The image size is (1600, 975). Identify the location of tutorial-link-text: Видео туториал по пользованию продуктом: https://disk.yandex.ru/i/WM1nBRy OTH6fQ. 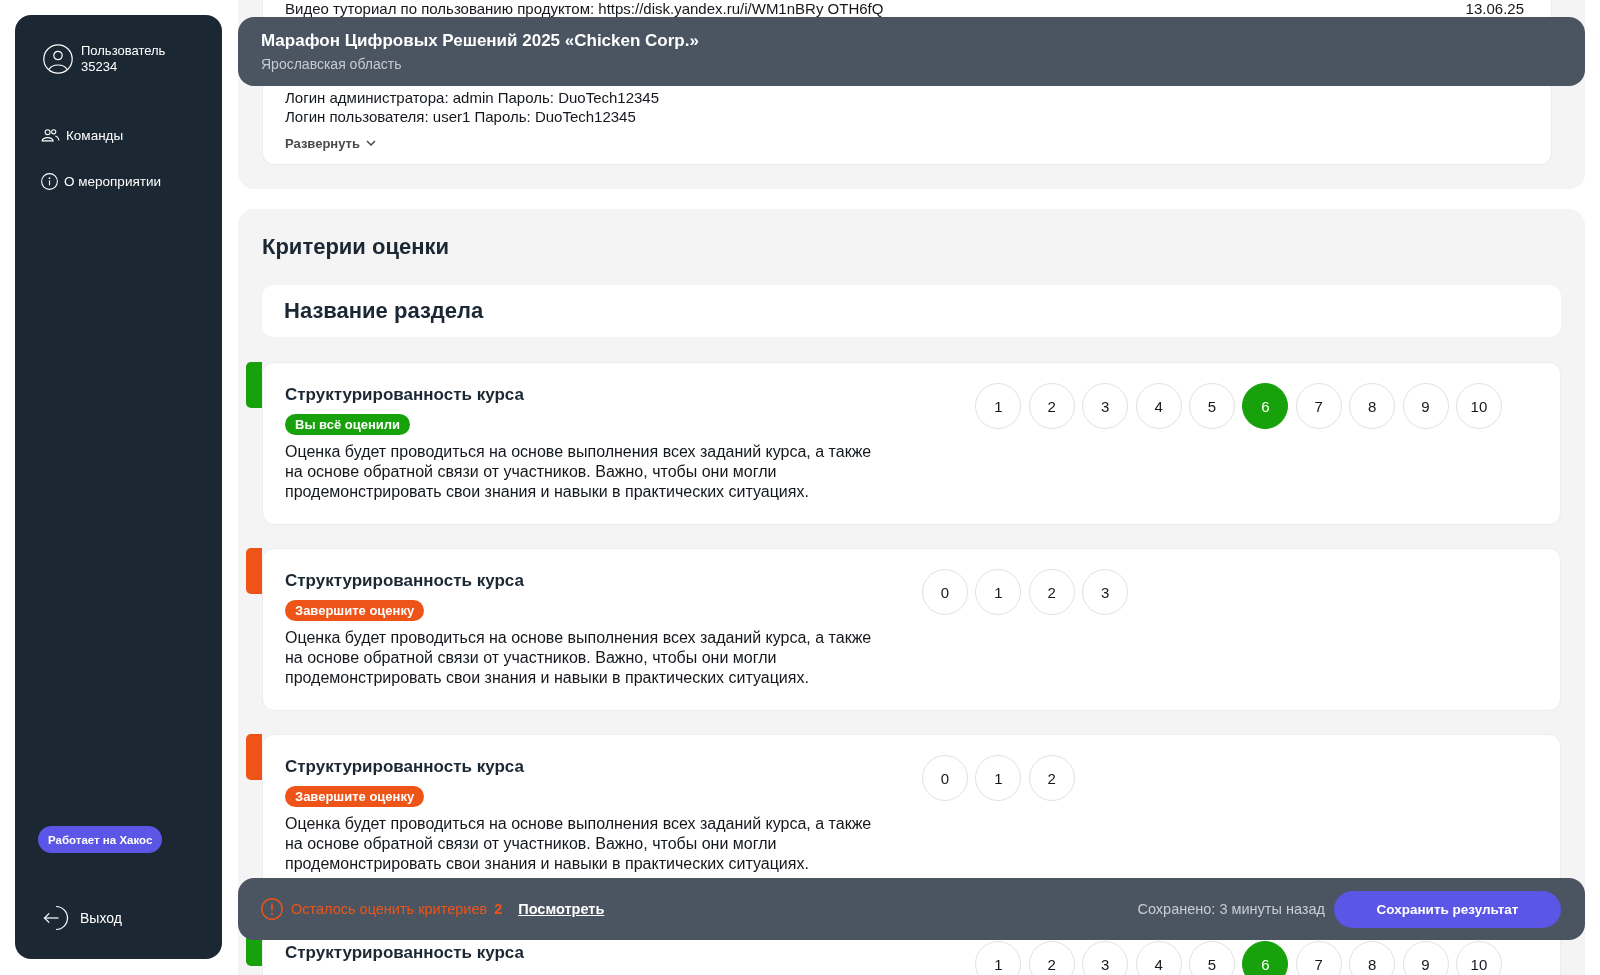
(584, 9).